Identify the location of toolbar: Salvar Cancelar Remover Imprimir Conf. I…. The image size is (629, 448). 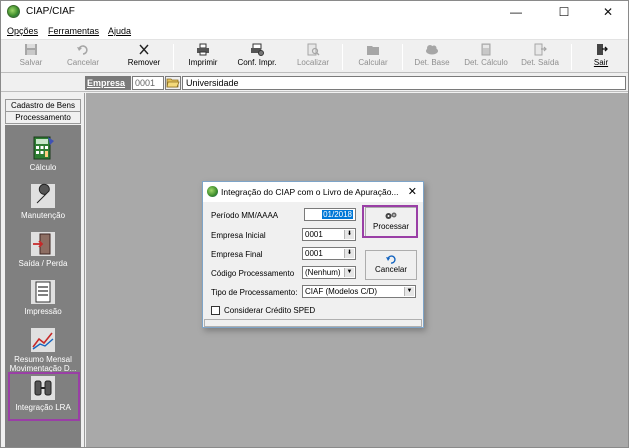
(314, 56).